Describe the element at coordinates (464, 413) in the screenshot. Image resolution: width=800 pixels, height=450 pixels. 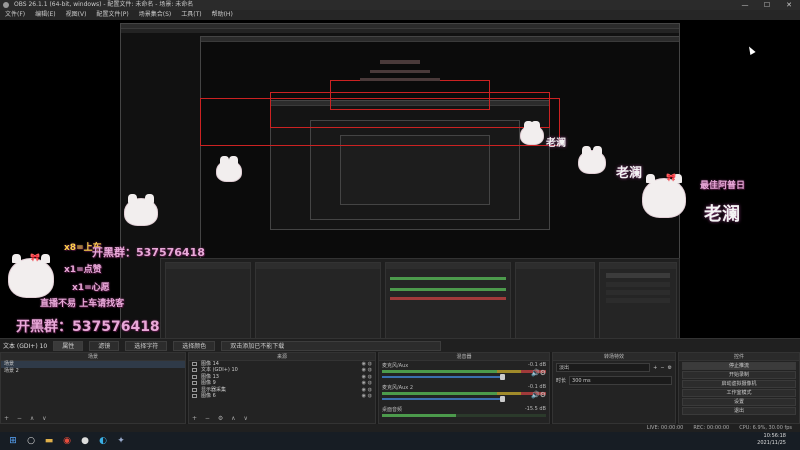
I see `mixer-track: 桌面音频 -15.5 dB` at that location.